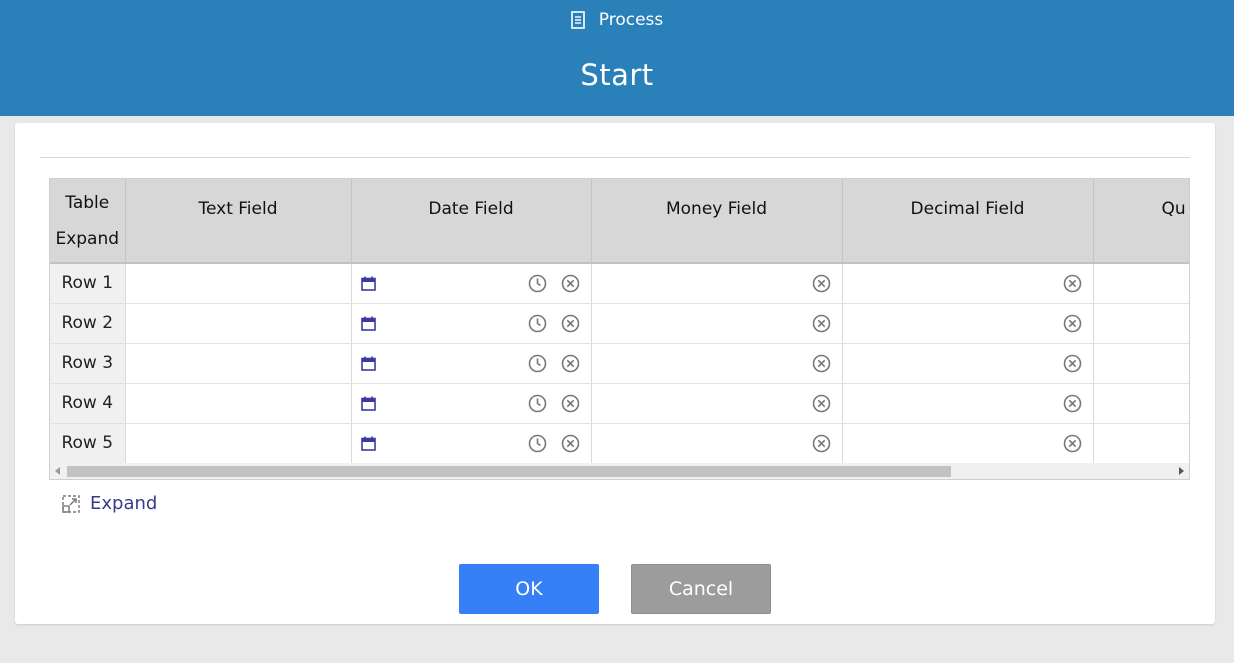  What do you see at coordinates (88, 363) in the screenshot?
I see `row-label: Row 3` at bounding box center [88, 363].